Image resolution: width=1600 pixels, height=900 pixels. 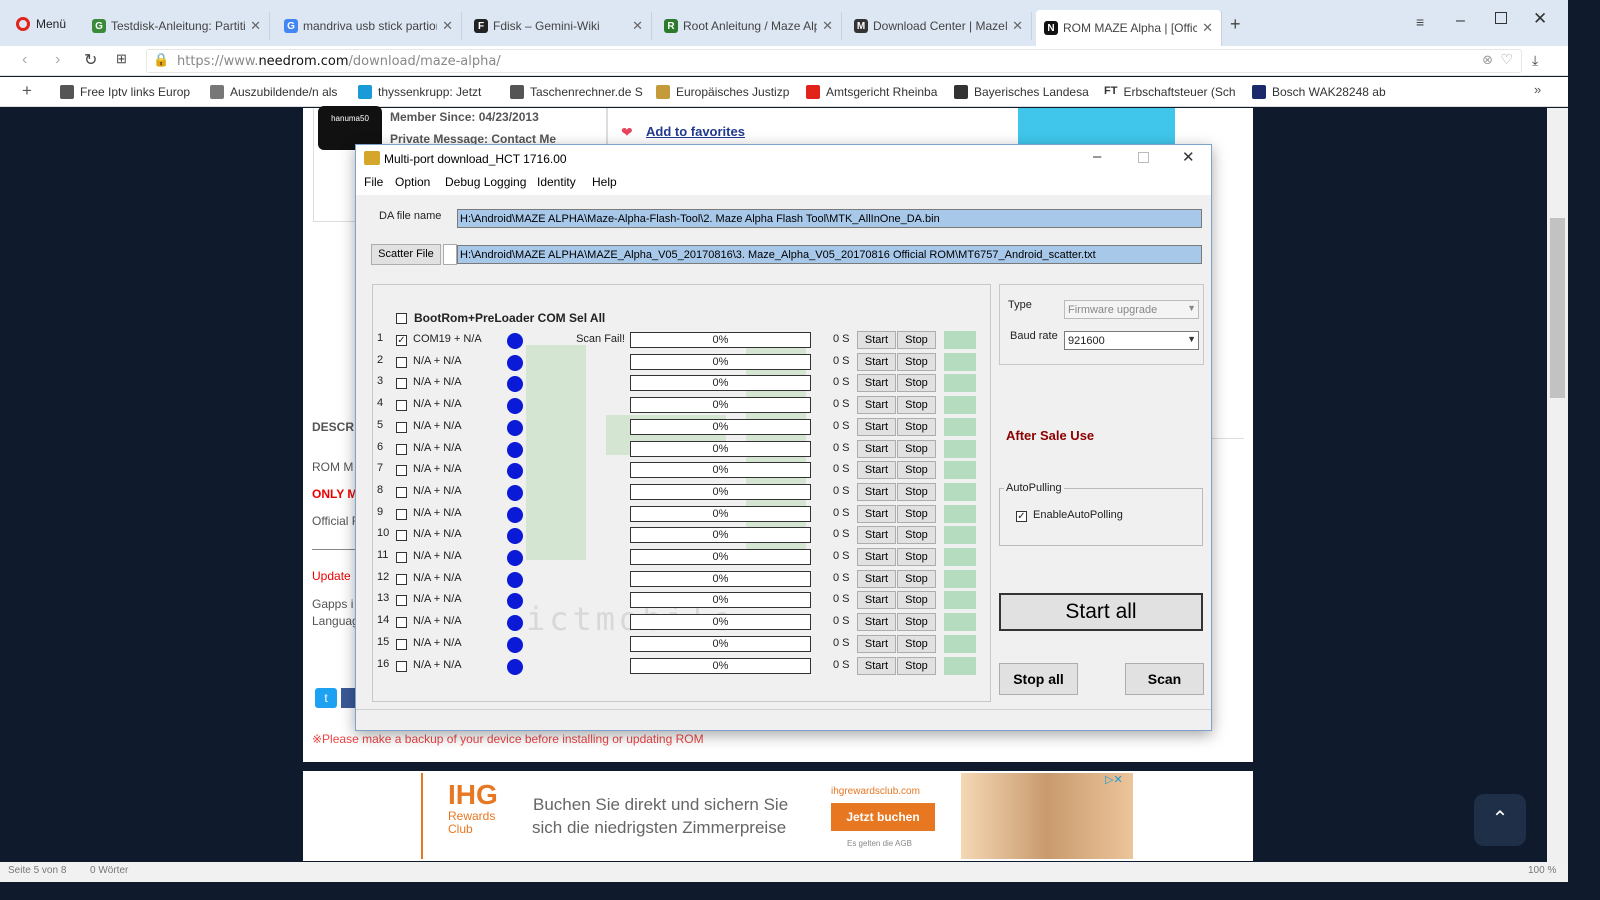 What do you see at coordinates (1420, 22) in the screenshot?
I see `tab-menu-icon: ≡` at bounding box center [1420, 22].